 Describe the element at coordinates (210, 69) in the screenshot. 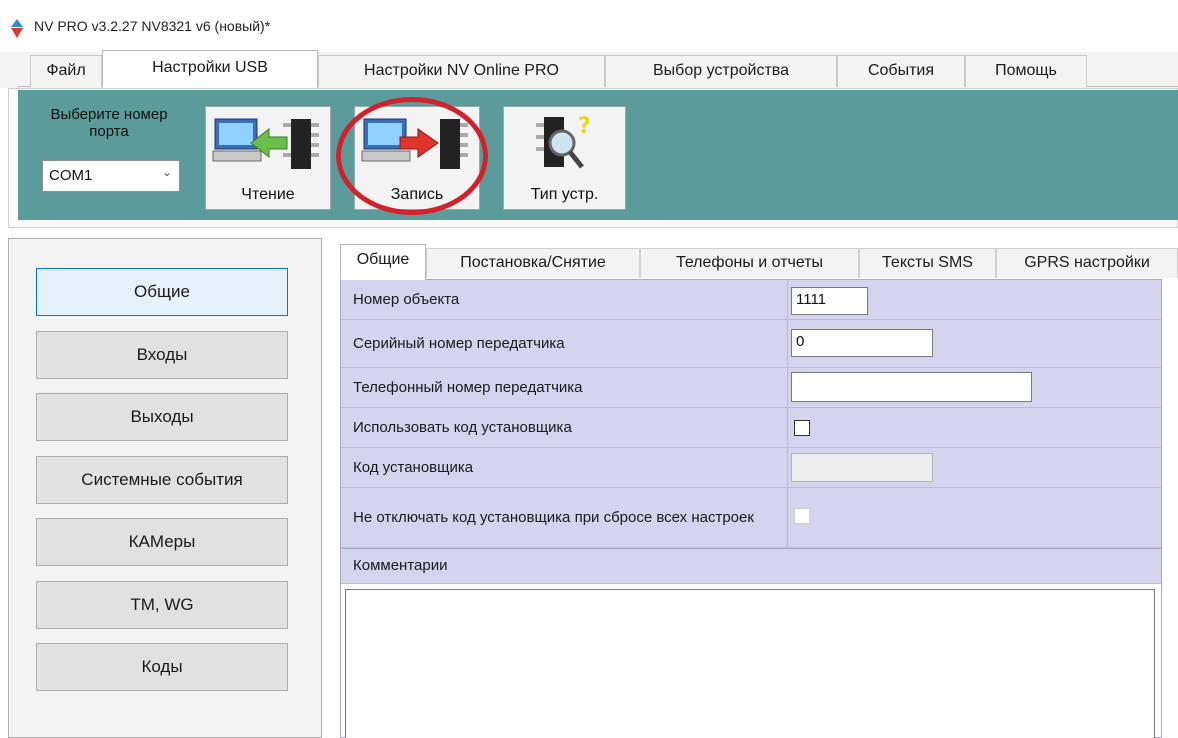

I see `menu-tab-usb-settings: Настройки USB` at that location.